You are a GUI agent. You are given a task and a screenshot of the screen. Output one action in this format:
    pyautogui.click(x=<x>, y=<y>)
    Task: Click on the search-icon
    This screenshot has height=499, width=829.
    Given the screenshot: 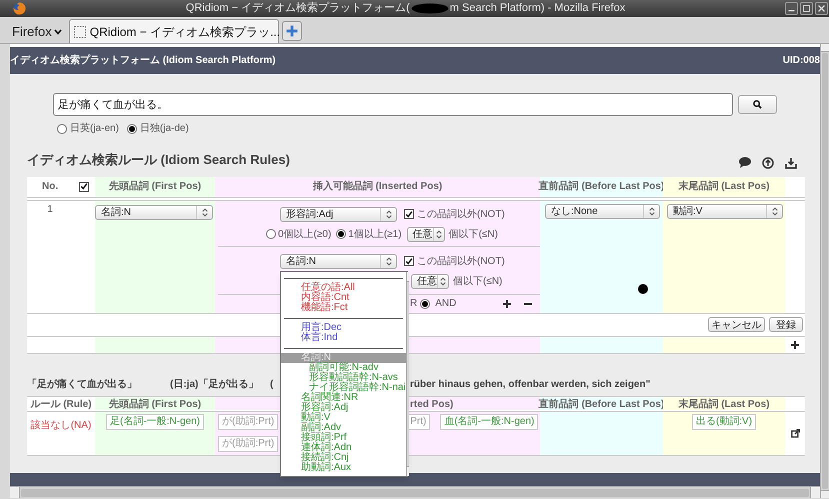 What is the action you would take?
    pyautogui.click(x=757, y=104)
    